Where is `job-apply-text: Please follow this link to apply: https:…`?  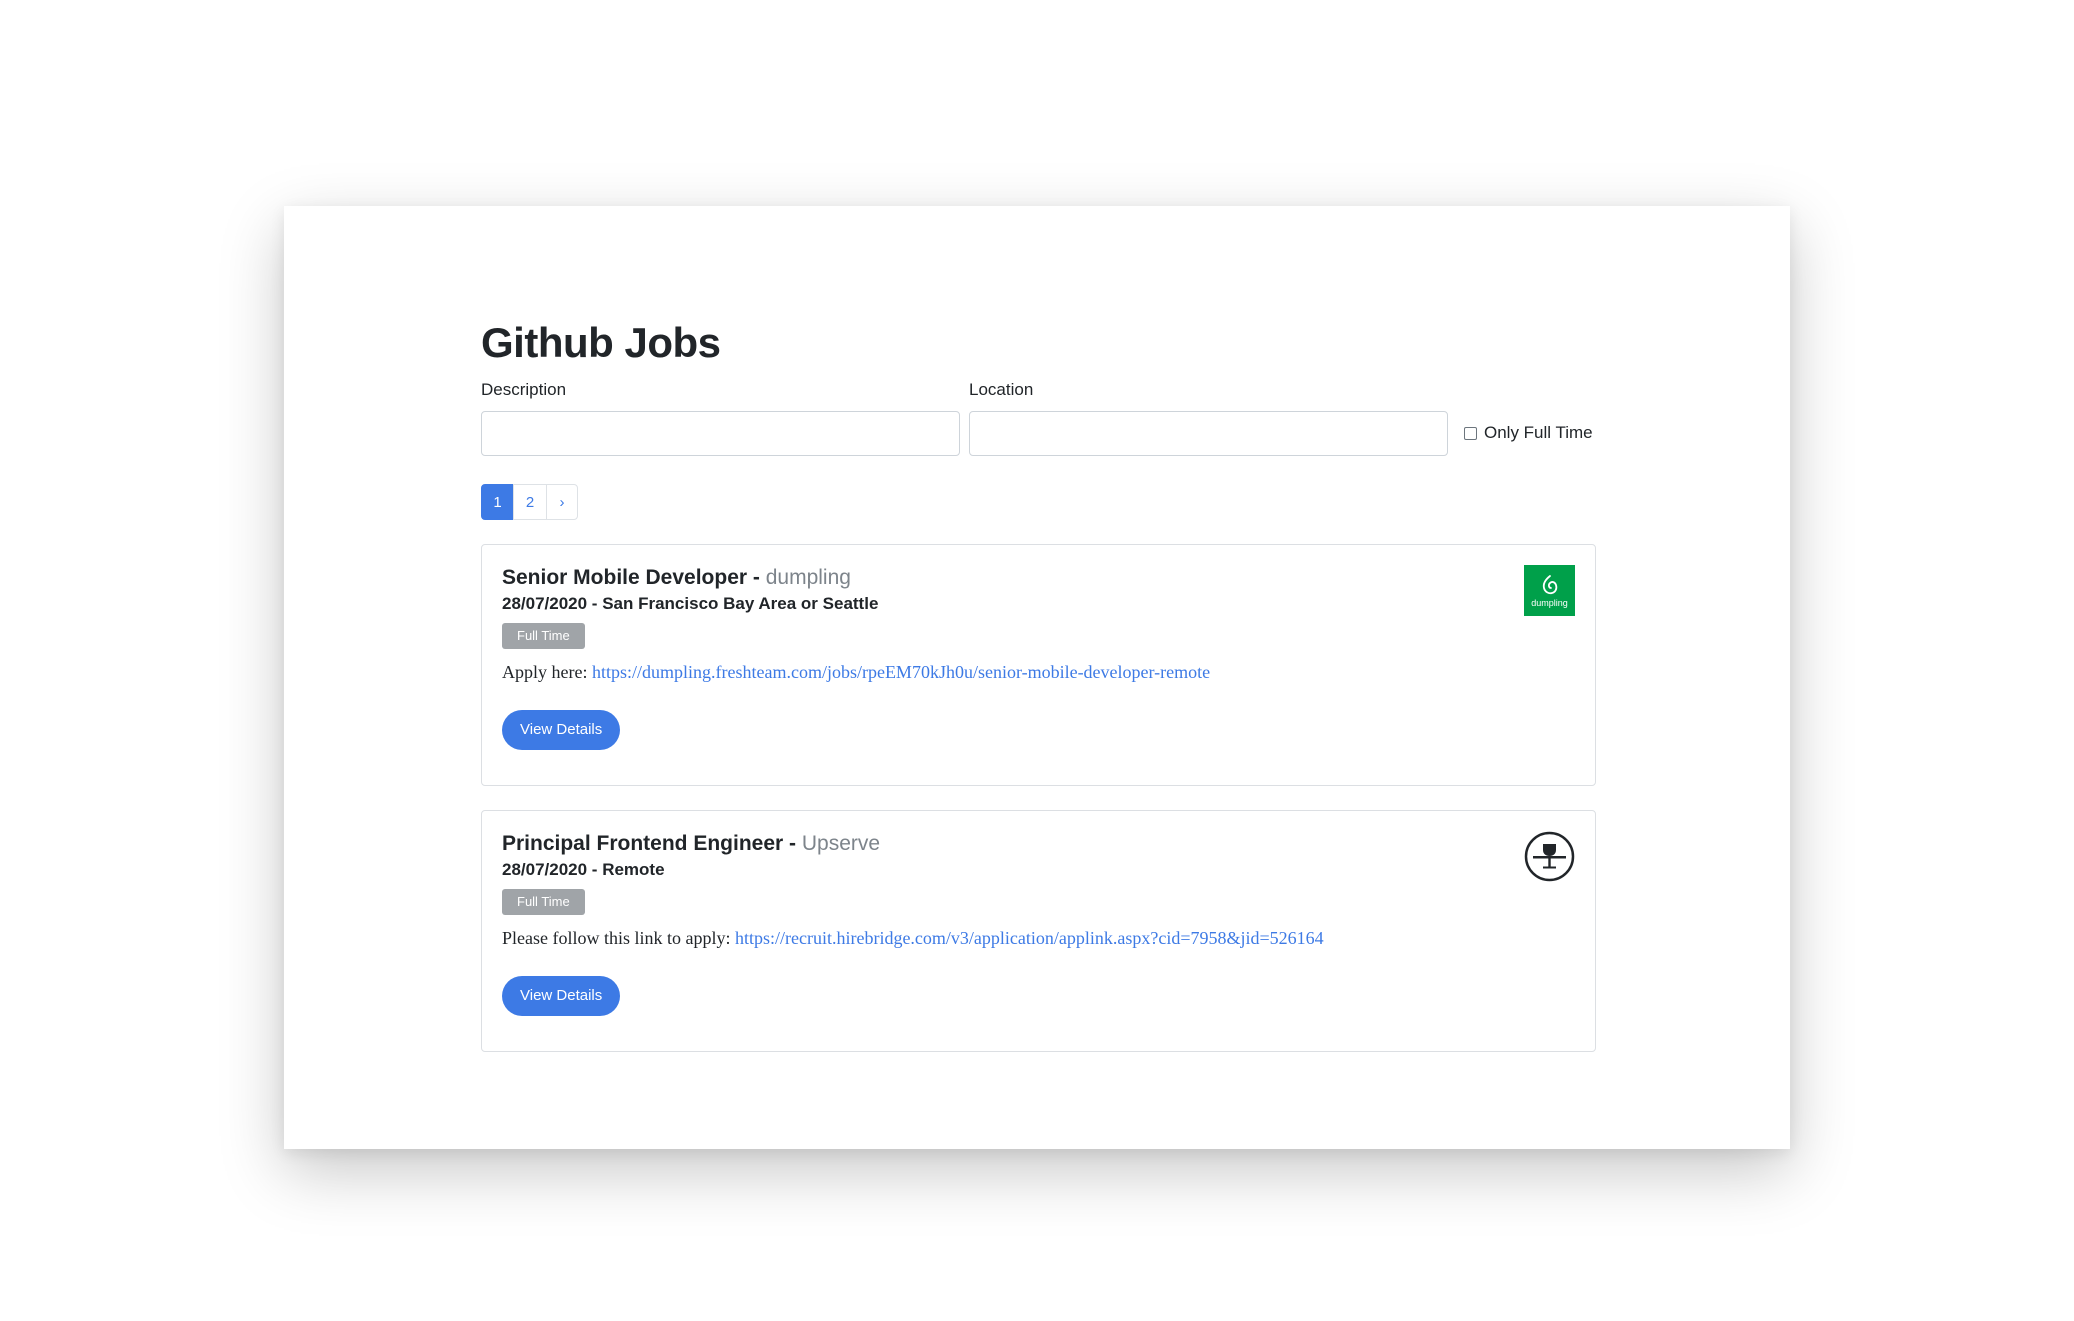 job-apply-text: Please follow this link to apply: https:… is located at coordinates (913, 938).